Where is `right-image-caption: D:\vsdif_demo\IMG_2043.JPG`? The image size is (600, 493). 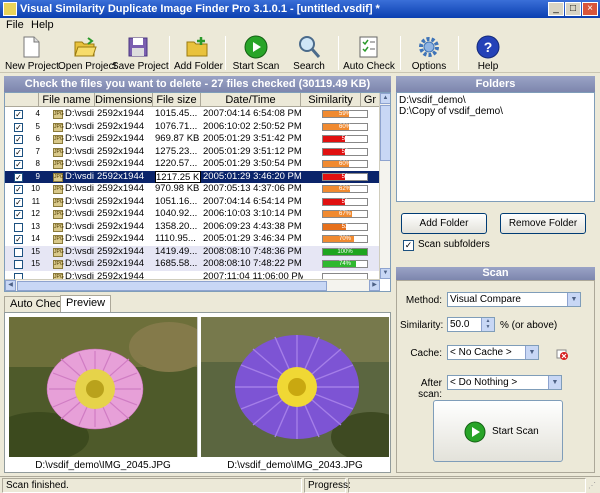 right-image-caption: D:\vsdif_demo\IMG_2043.JPG is located at coordinates (295, 465).